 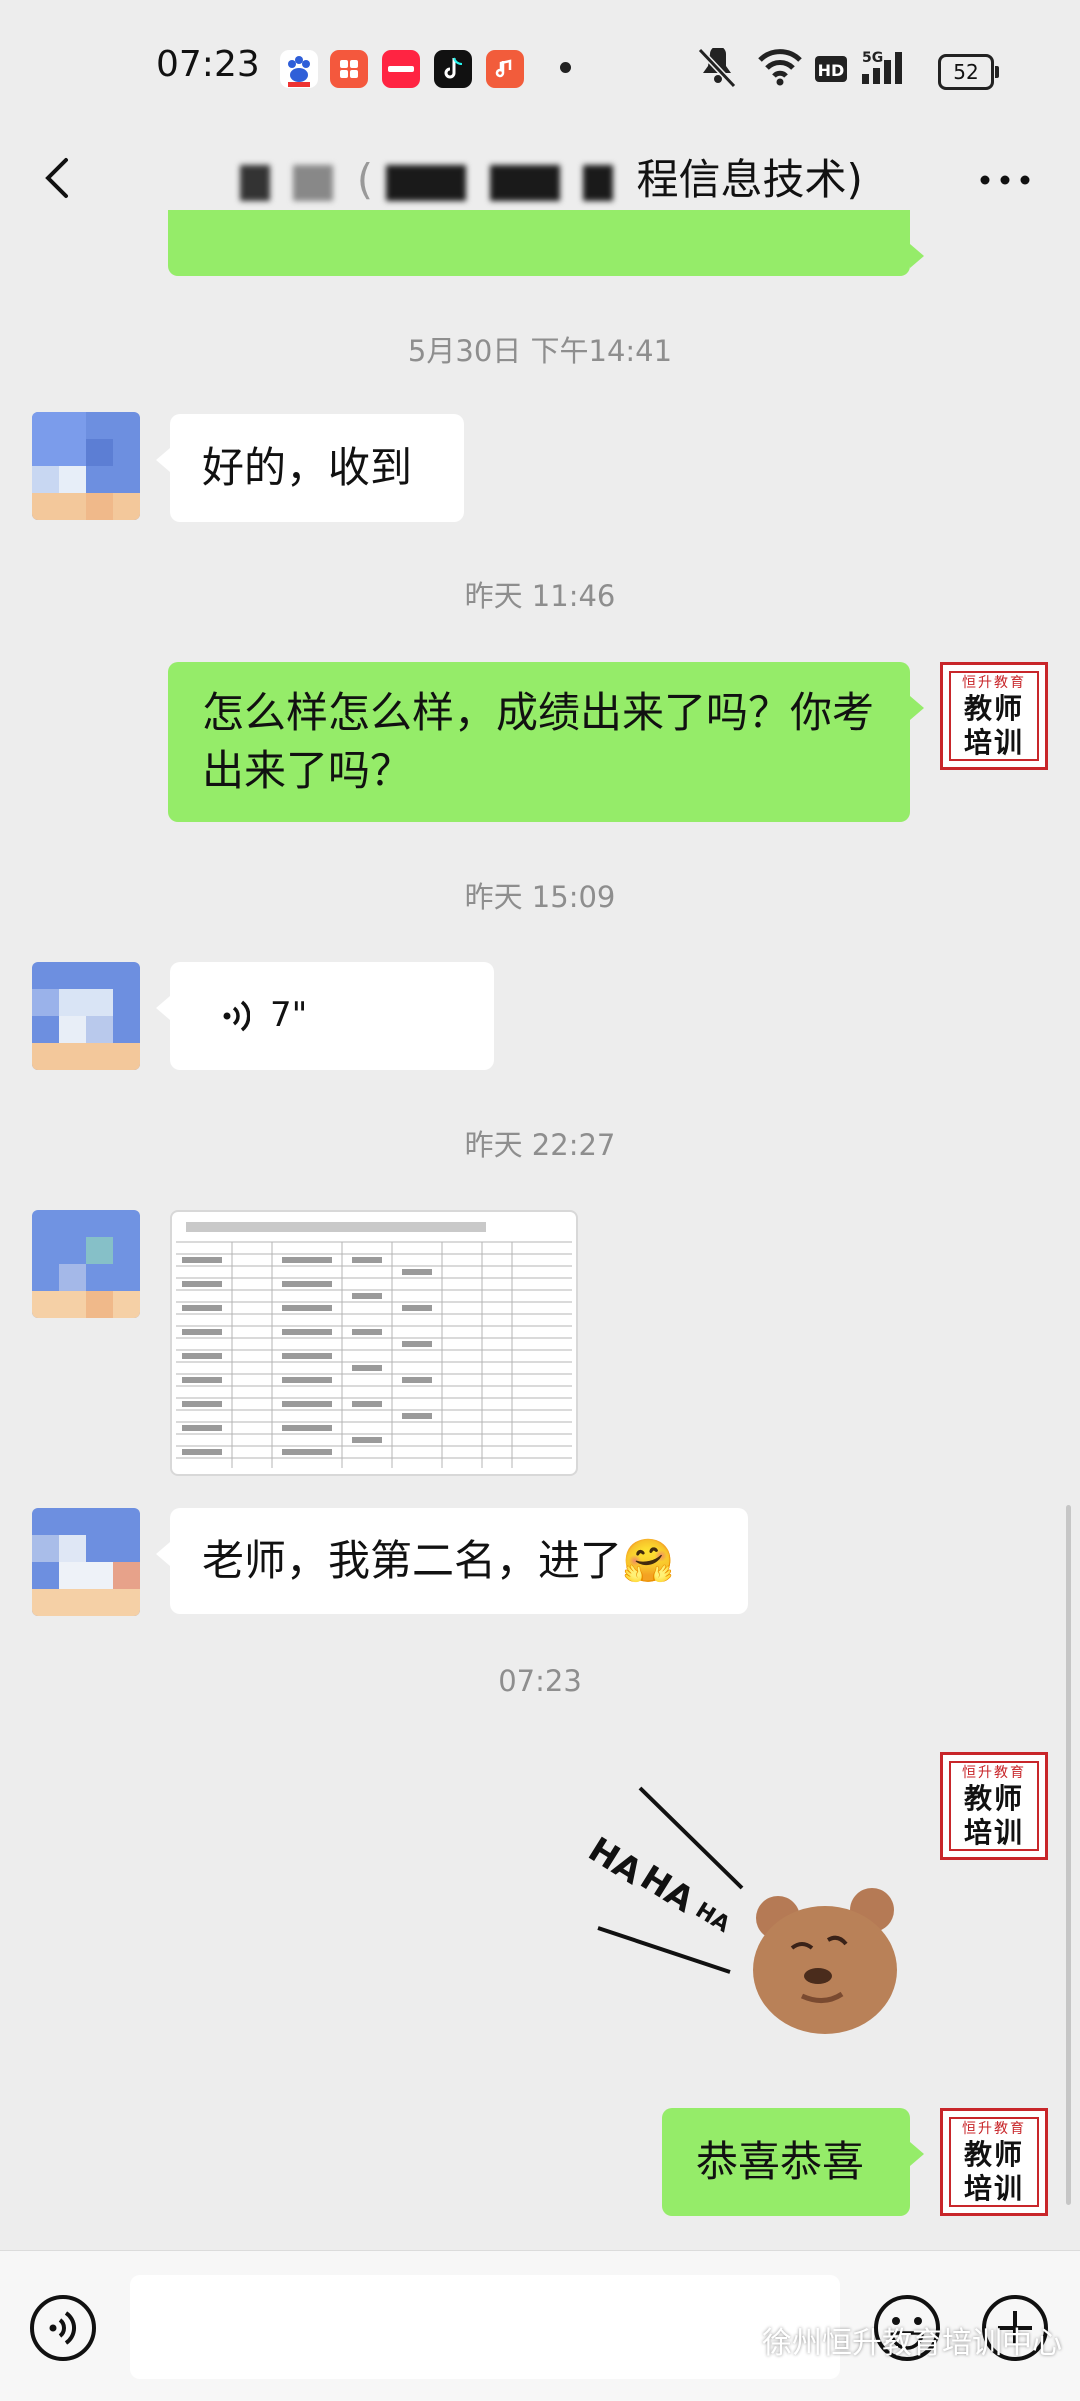 I want to click on image-message, so click(x=374, y=1343).